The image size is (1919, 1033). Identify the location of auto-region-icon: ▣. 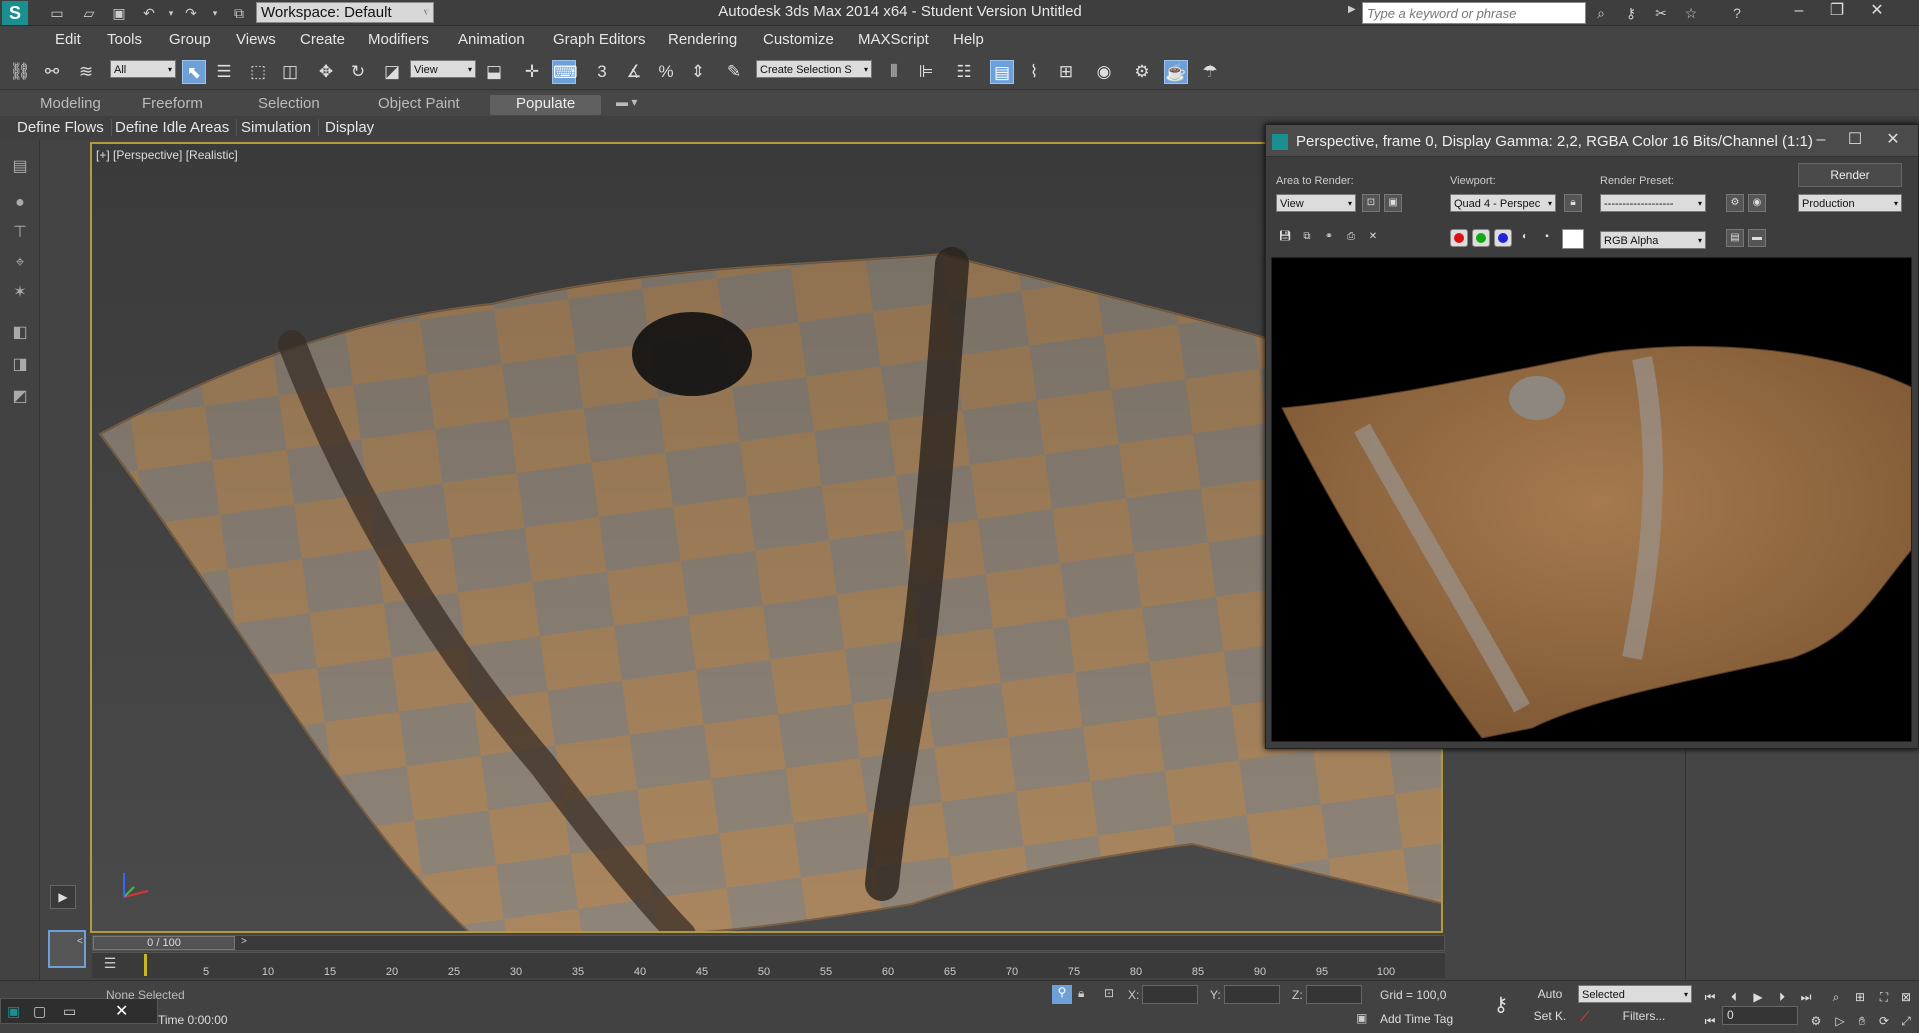
(1393, 203).